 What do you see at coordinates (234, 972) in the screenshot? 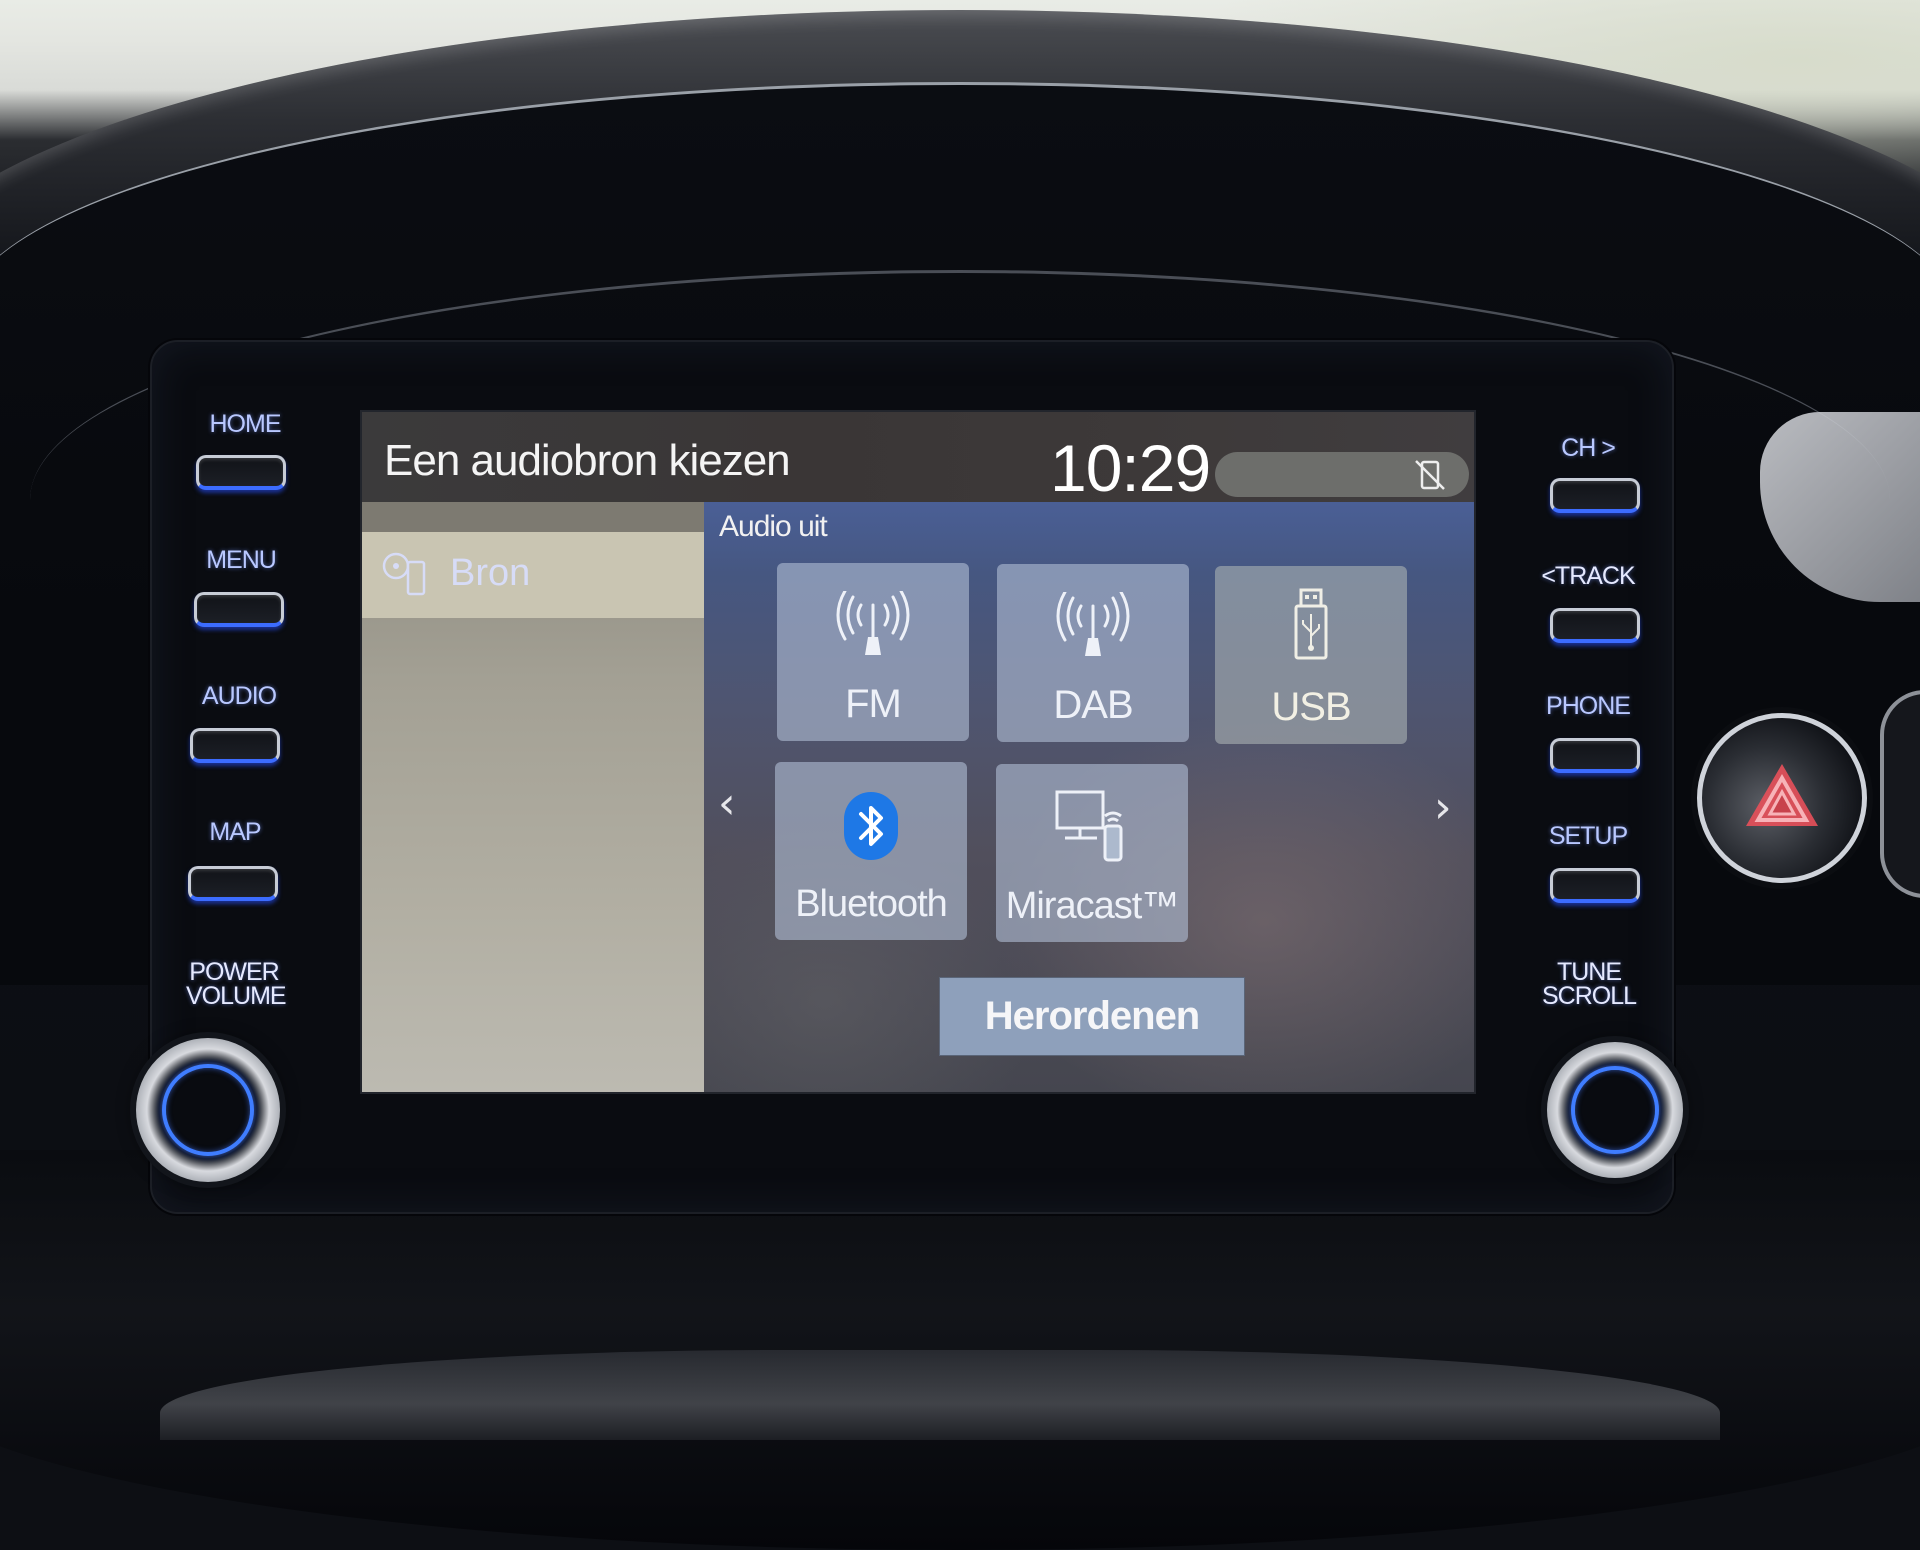
I see `power-label: POWER` at bounding box center [234, 972].